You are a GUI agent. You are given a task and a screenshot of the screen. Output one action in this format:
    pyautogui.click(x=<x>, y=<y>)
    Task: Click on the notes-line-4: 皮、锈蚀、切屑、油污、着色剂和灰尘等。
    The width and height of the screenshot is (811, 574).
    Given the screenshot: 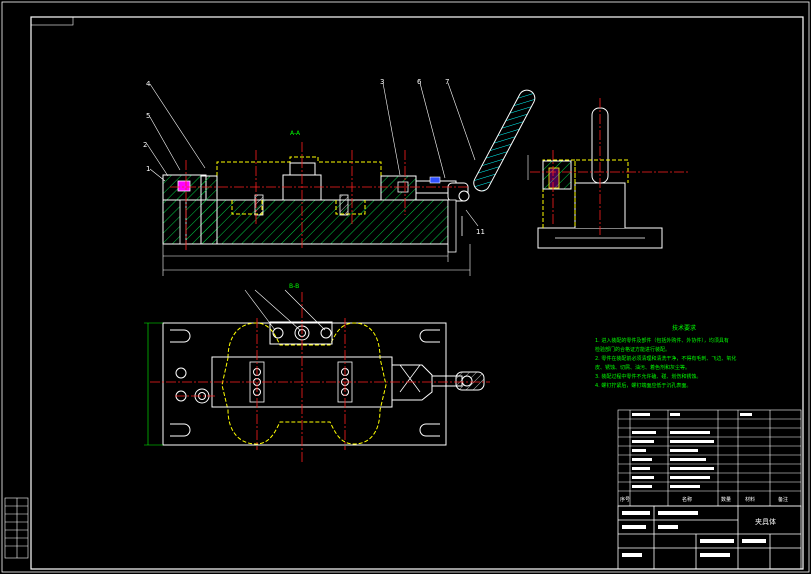 What is the action you would take?
    pyautogui.click(x=642, y=367)
    